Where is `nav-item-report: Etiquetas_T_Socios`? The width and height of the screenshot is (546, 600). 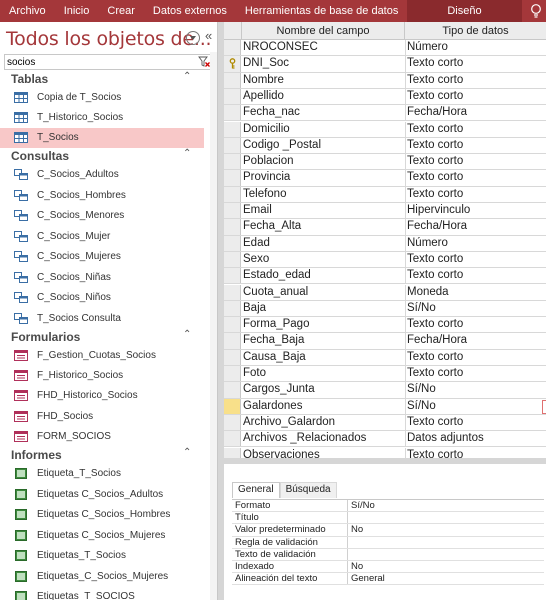 nav-item-report: Etiquetas_T_Socios is located at coordinates (102, 556).